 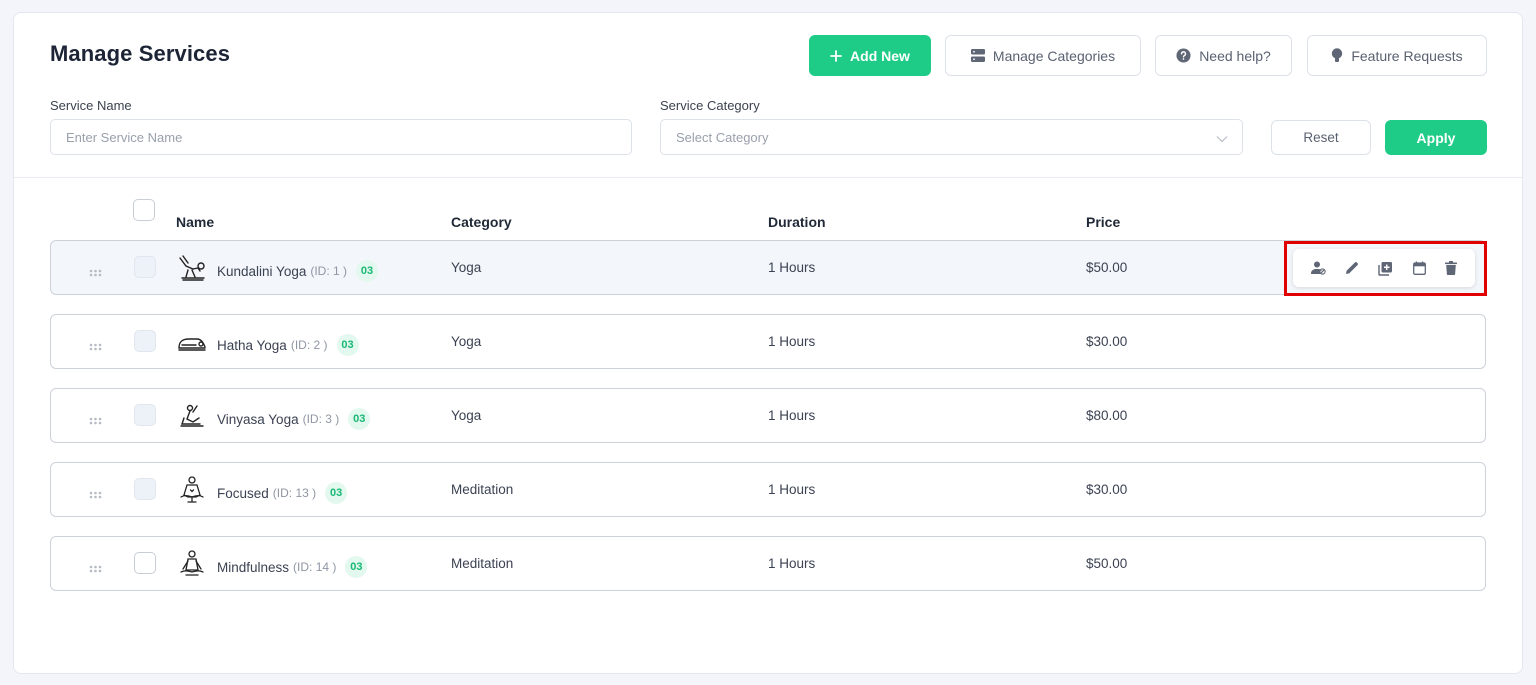 What do you see at coordinates (329, 271) in the screenshot?
I see `service-id: (ID: 1 )` at bounding box center [329, 271].